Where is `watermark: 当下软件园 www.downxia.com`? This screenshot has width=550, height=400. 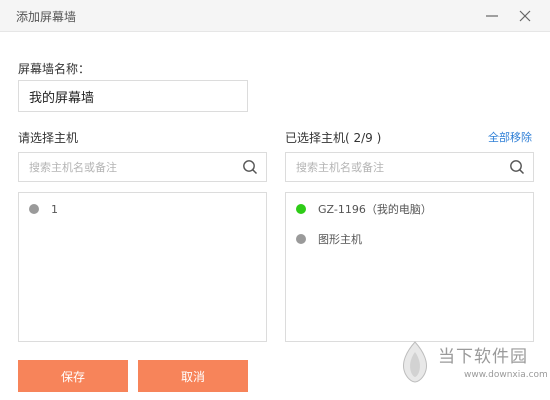
watermark: 当下软件园 www.downxia.com is located at coordinates (473, 368).